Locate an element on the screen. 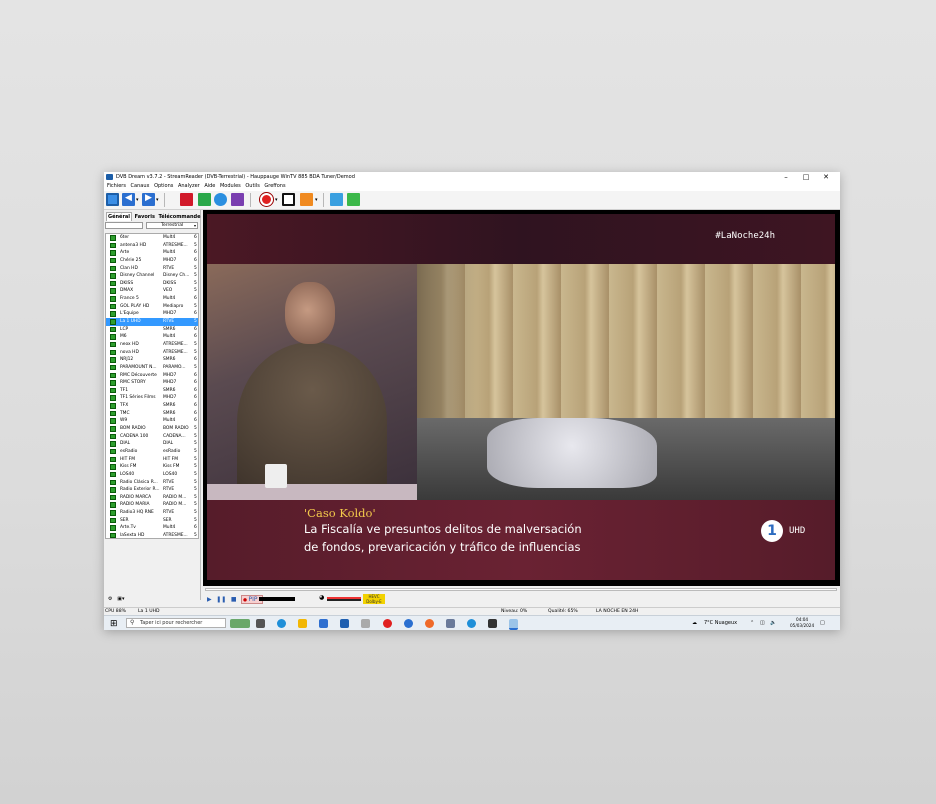 The height and width of the screenshot is (804, 936). tab-telecommande: Télécommande is located at coordinates (180, 217).